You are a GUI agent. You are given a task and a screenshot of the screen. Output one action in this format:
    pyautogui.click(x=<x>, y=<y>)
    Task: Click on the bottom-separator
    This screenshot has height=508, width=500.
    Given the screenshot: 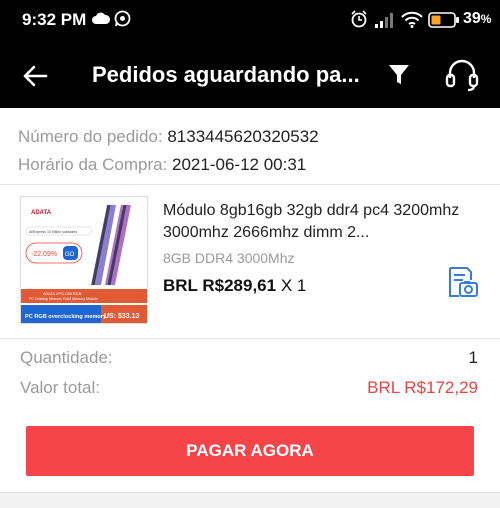 What is the action you would take?
    pyautogui.click(x=250, y=500)
    